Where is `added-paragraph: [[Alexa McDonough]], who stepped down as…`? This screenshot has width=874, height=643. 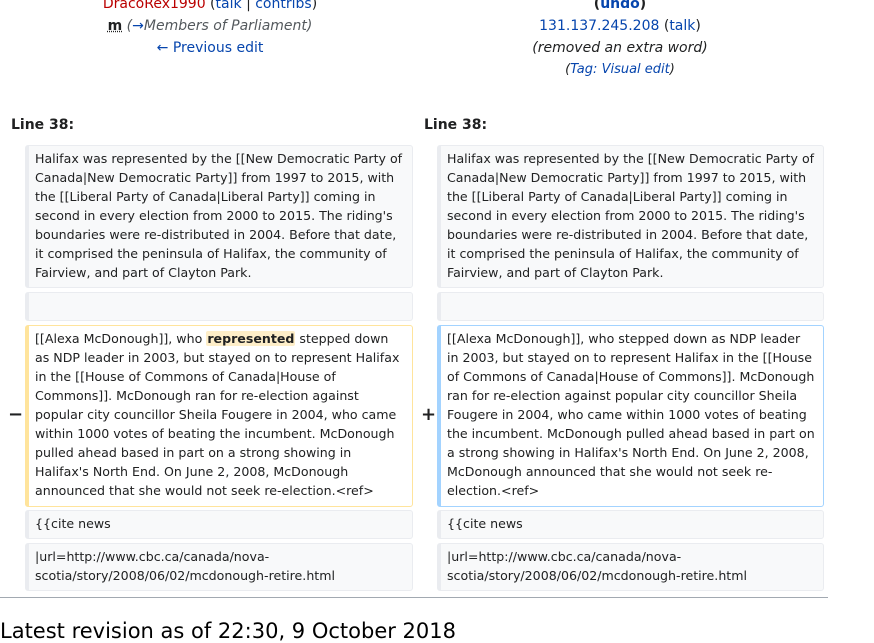 added-paragraph: [[Alexa McDonough]], who stepped down as… is located at coordinates (630, 416).